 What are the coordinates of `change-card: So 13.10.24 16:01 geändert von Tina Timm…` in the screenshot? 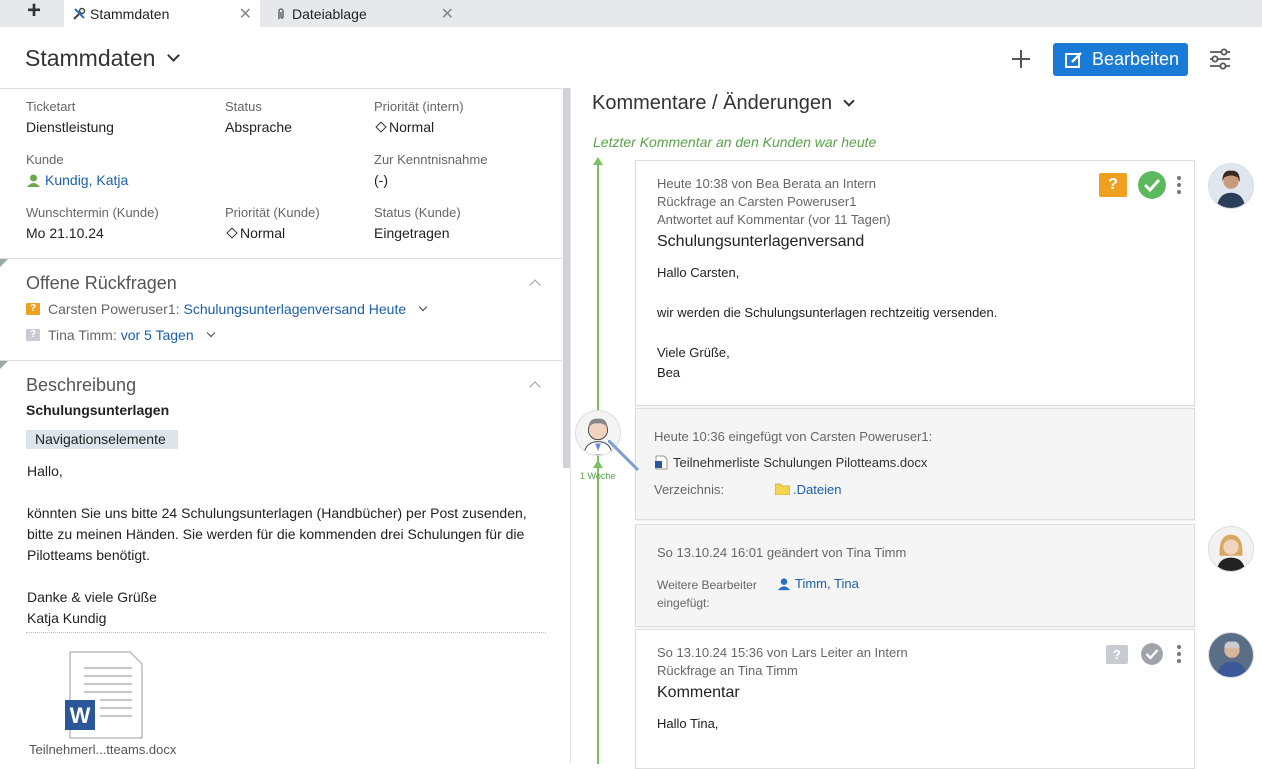 It's located at (915, 575).